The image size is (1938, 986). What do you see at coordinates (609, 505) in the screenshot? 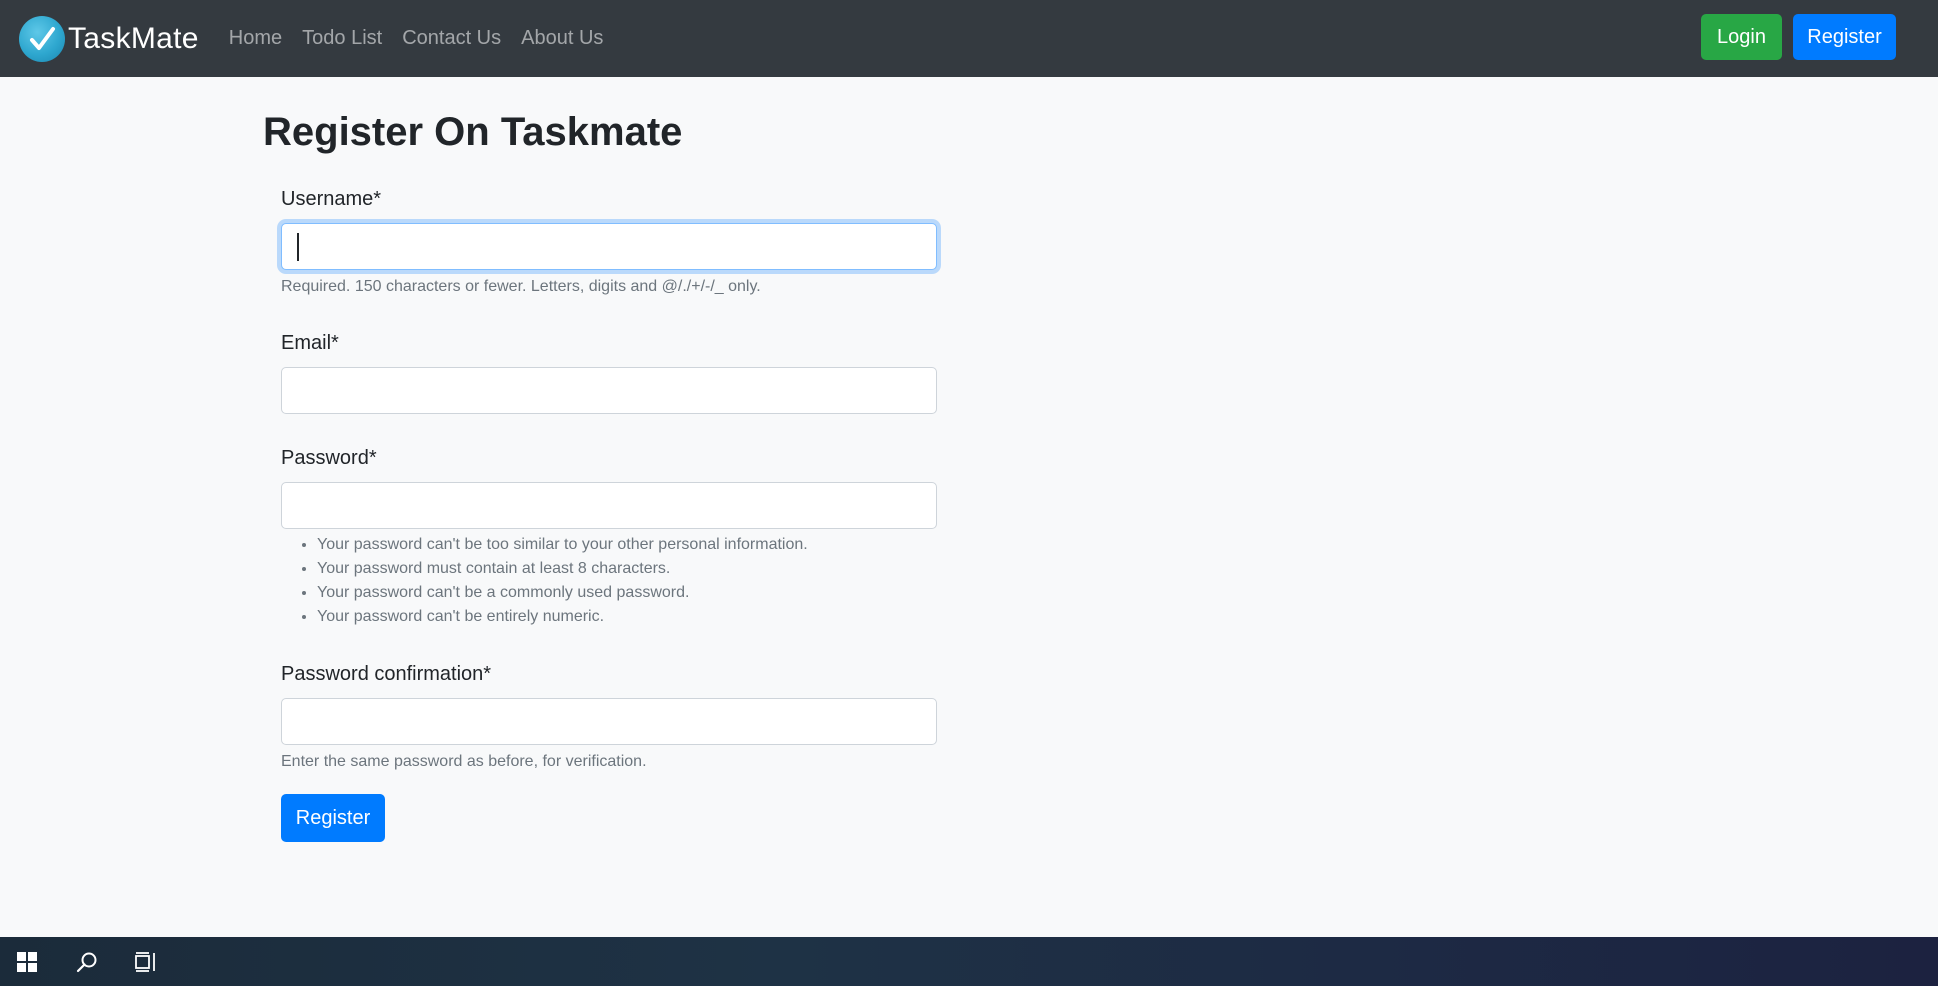
I see `password-input` at bounding box center [609, 505].